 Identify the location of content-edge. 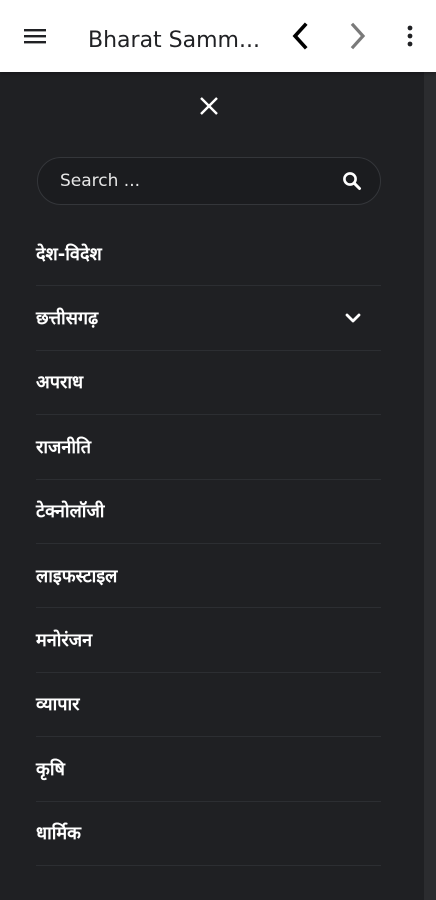
(430, 486).